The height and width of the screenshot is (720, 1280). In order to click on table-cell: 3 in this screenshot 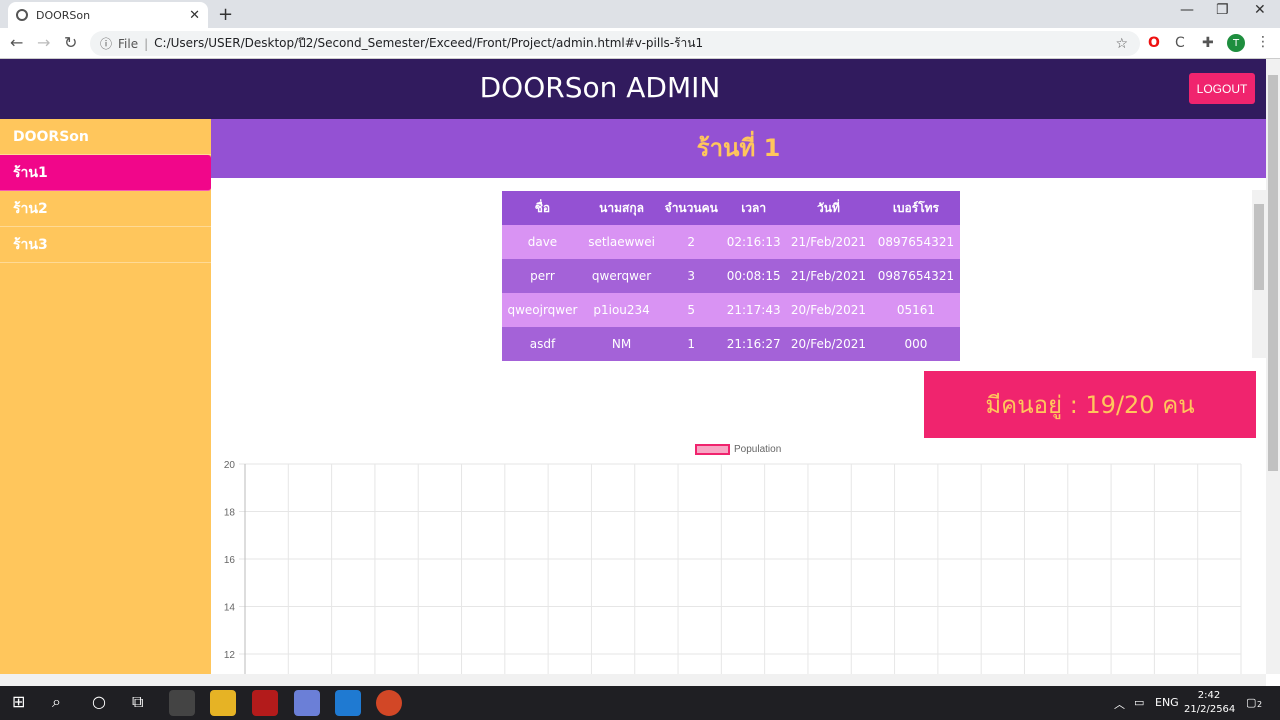, I will do `click(691, 276)`.